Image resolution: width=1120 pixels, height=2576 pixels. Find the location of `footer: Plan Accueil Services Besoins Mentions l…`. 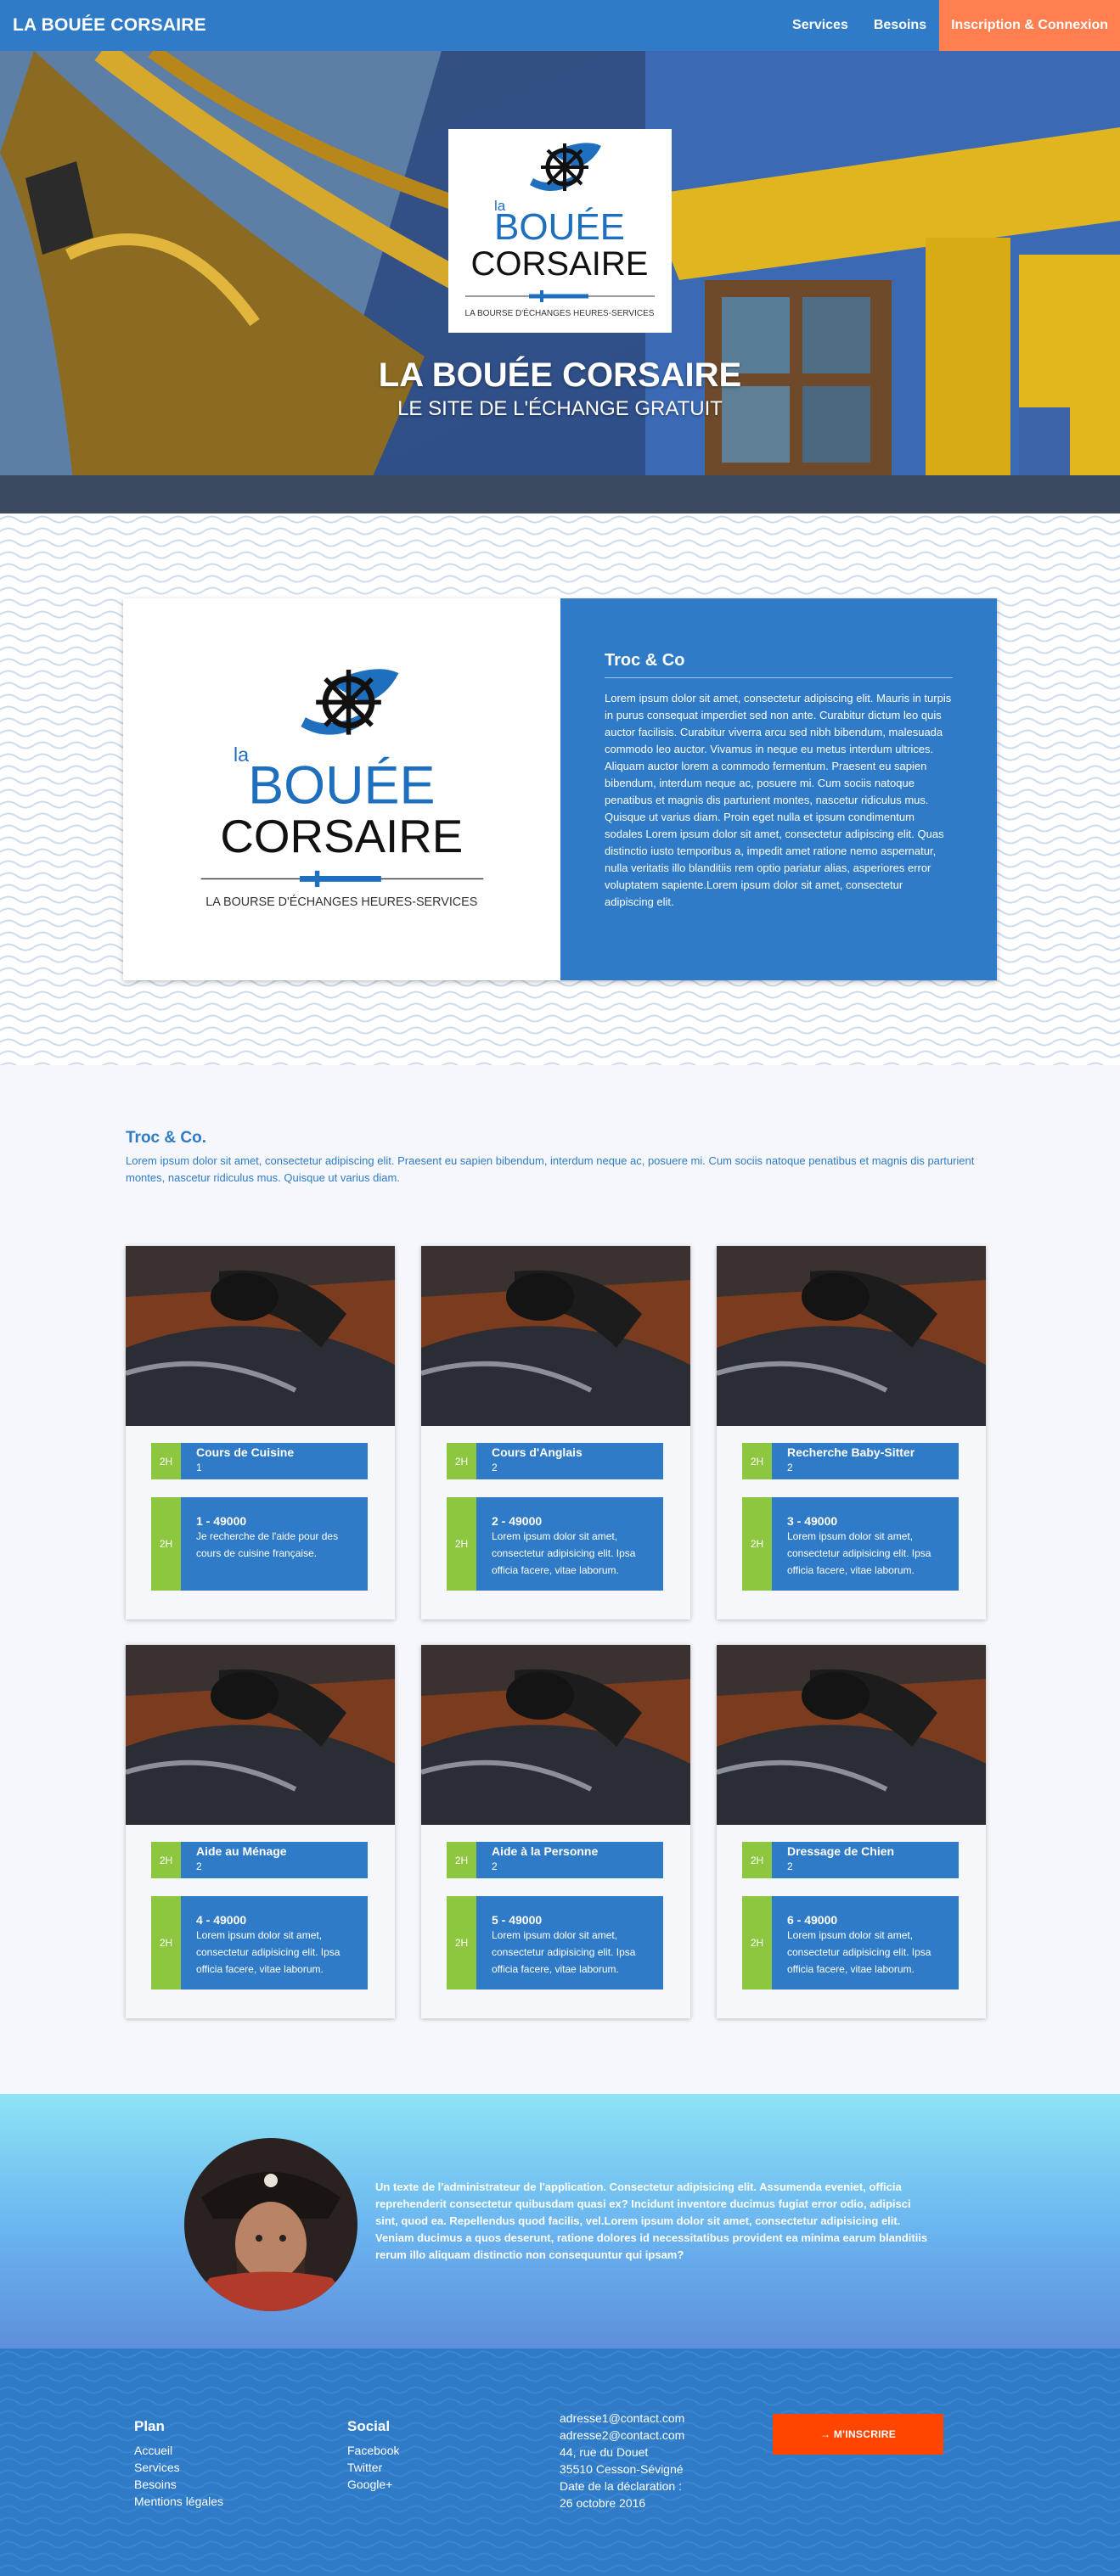

footer: Plan Accueil Services Besoins Mentions l… is located at coordinates (560, 2462).